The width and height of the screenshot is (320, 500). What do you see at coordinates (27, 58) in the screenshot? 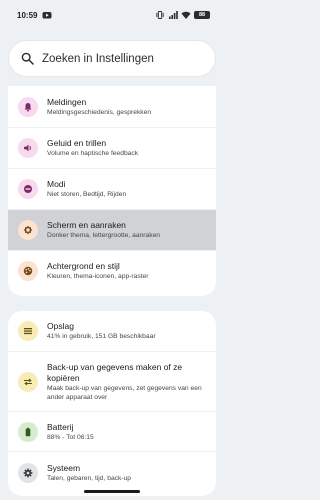
I see `search-icon` at bounding box center [27, 58].